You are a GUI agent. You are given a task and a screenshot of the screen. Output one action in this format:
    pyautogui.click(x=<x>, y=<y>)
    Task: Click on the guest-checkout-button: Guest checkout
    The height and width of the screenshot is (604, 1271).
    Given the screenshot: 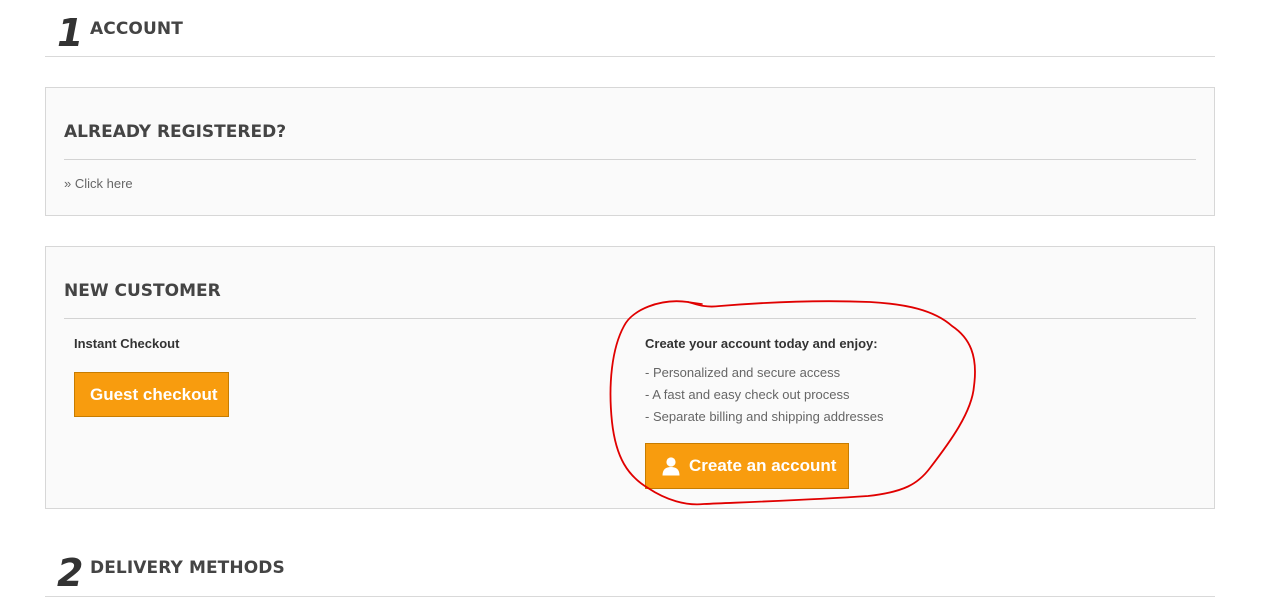 What is the action you would take?
    pyautogui.click(x=151, y=394)
    